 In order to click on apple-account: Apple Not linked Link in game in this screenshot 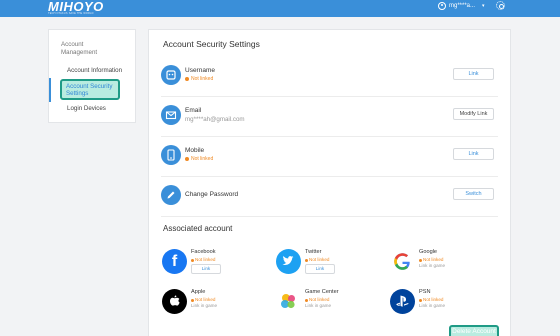, I will do `click(217, 303)`.